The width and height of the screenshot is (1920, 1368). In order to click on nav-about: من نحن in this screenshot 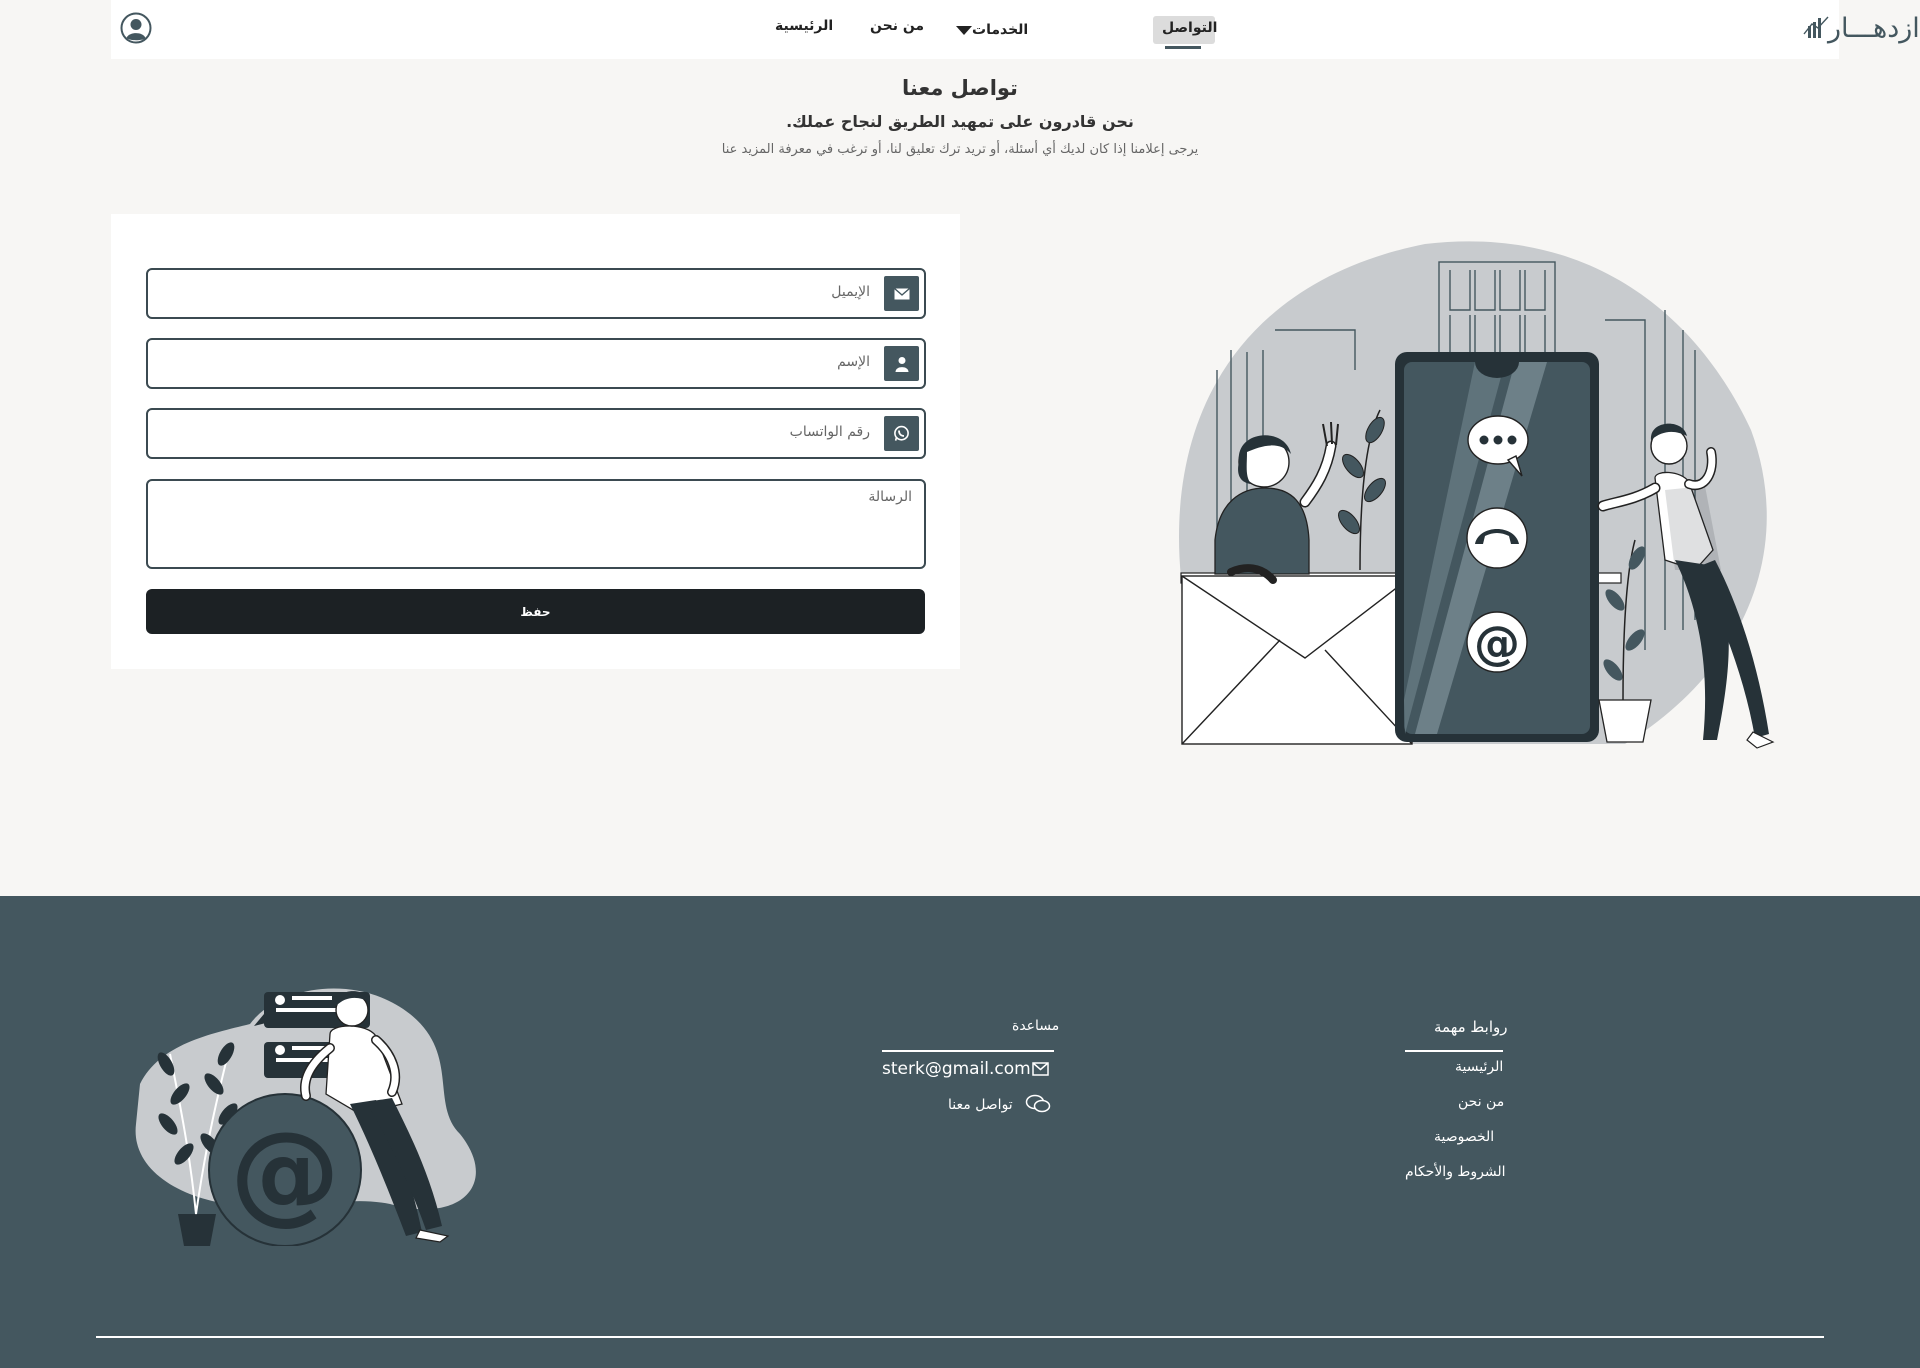, I will do `click(897, 26)`.